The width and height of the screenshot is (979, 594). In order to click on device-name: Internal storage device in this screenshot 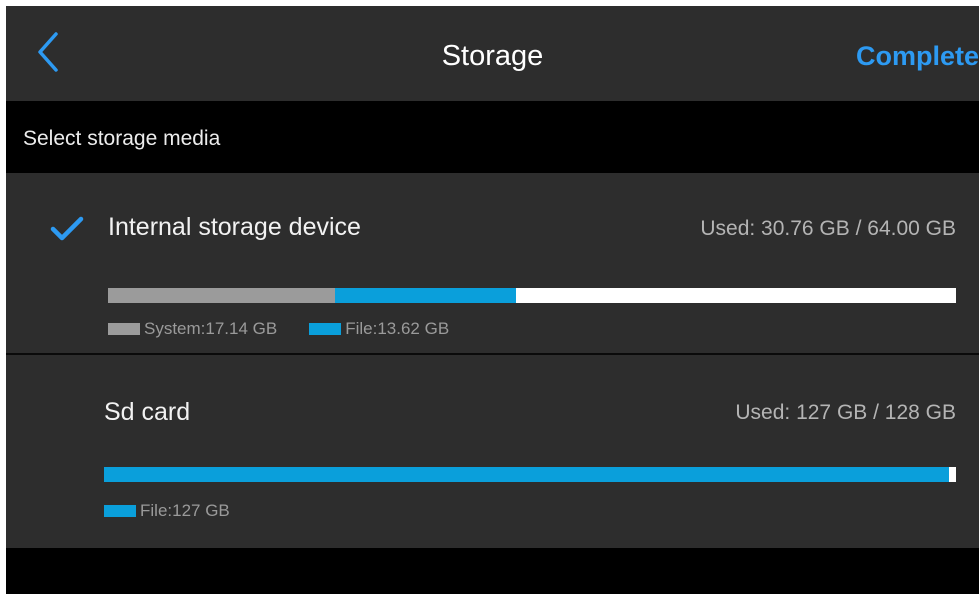, I will do `click(234, 227)`.